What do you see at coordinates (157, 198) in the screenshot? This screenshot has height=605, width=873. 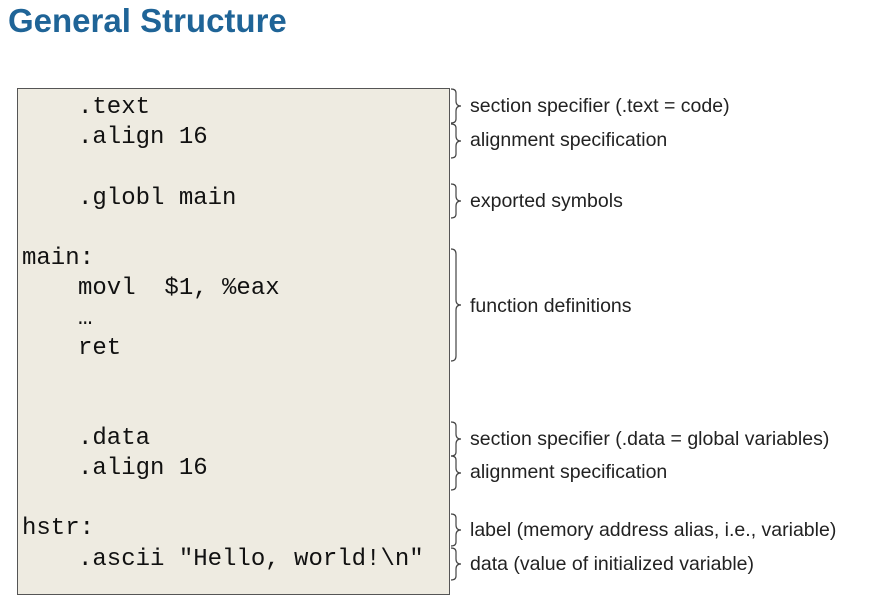 I see `code-line-globl-directive: .globl main` at bounding box center [157, 198].